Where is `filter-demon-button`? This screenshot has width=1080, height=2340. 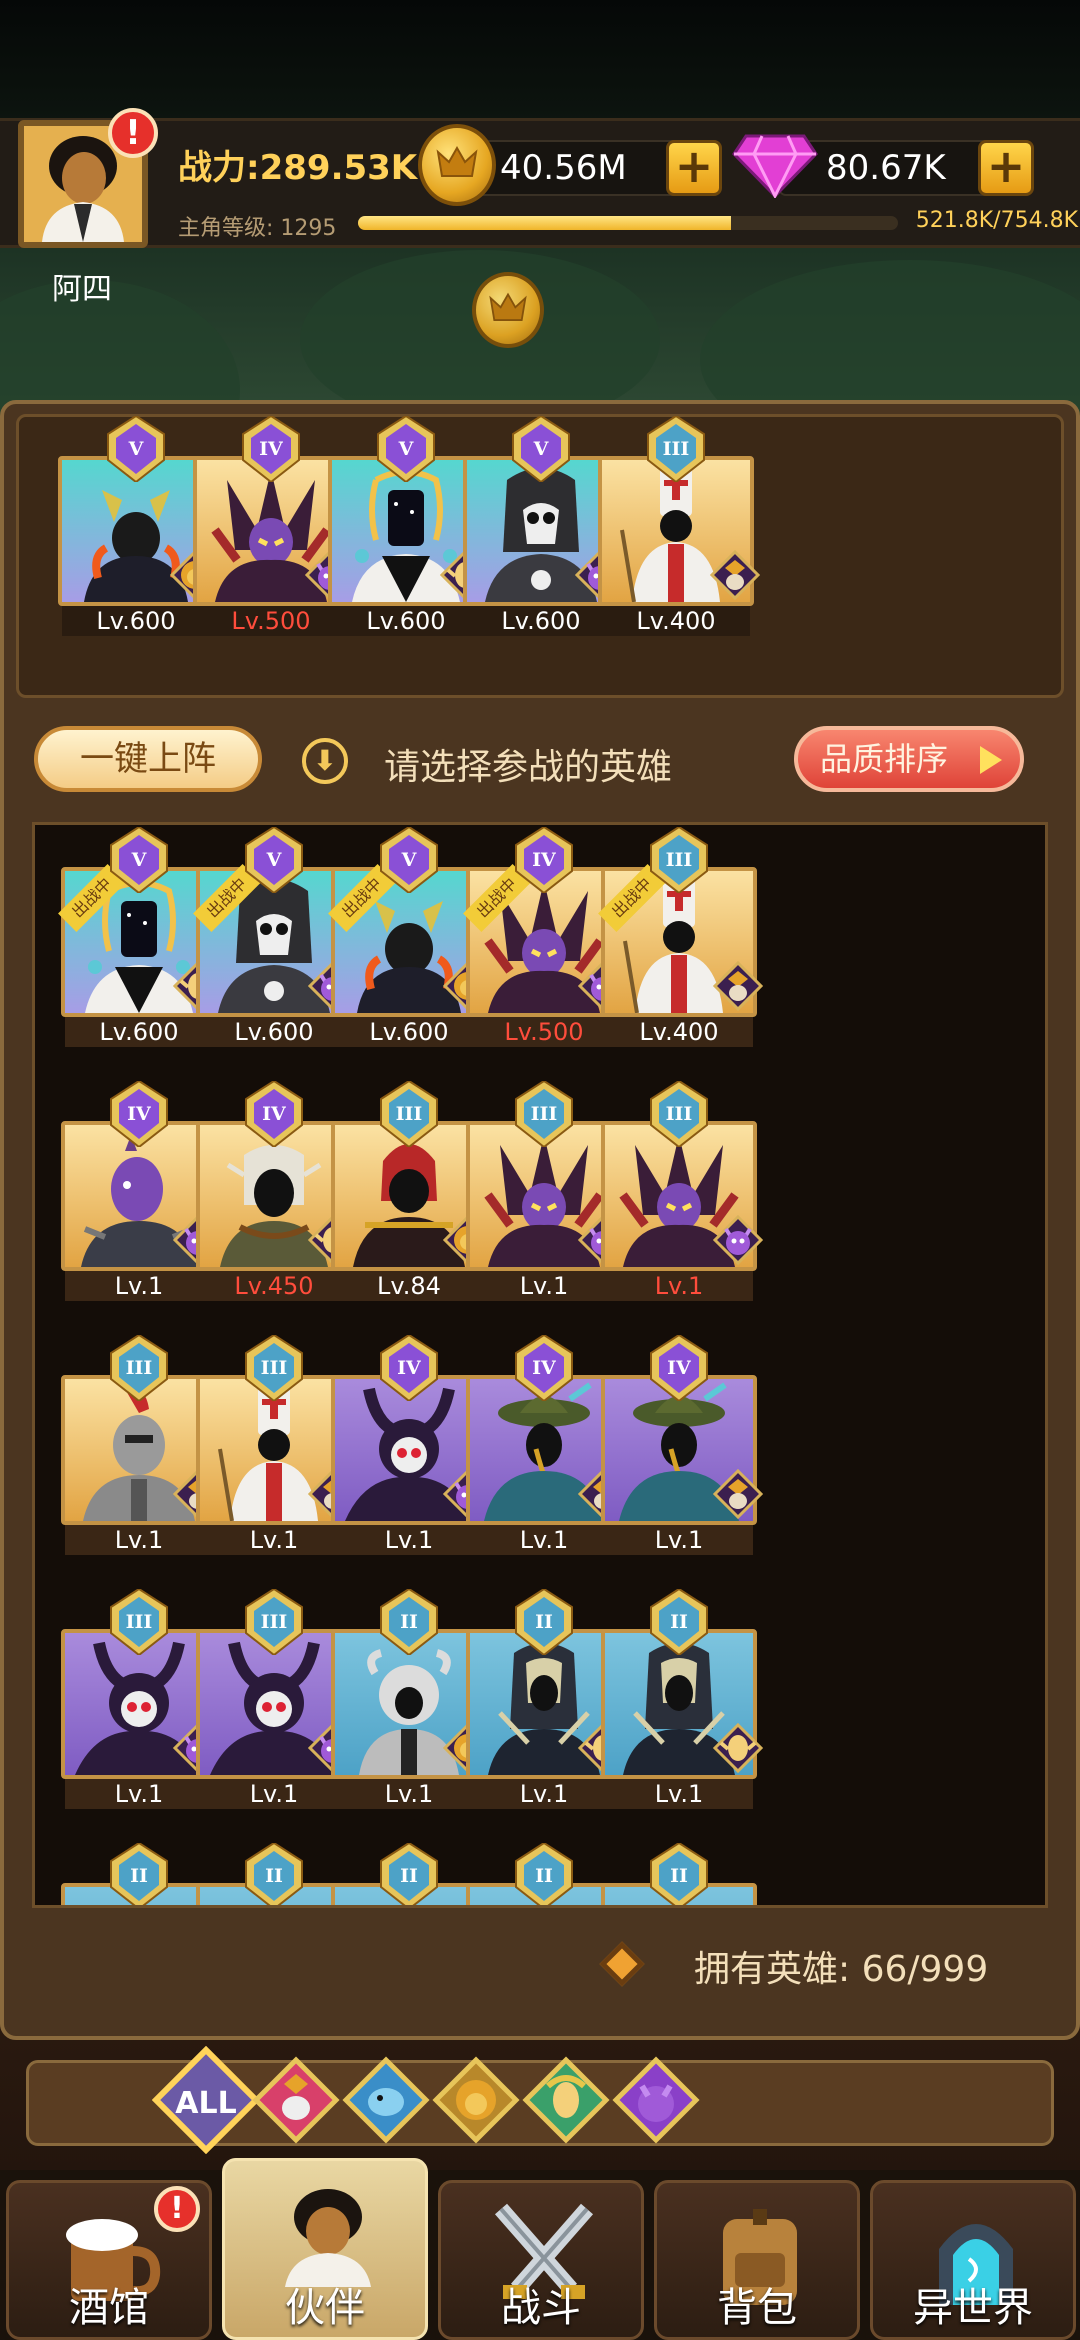 filter-demon-button is located at coordinates (656, 2100).